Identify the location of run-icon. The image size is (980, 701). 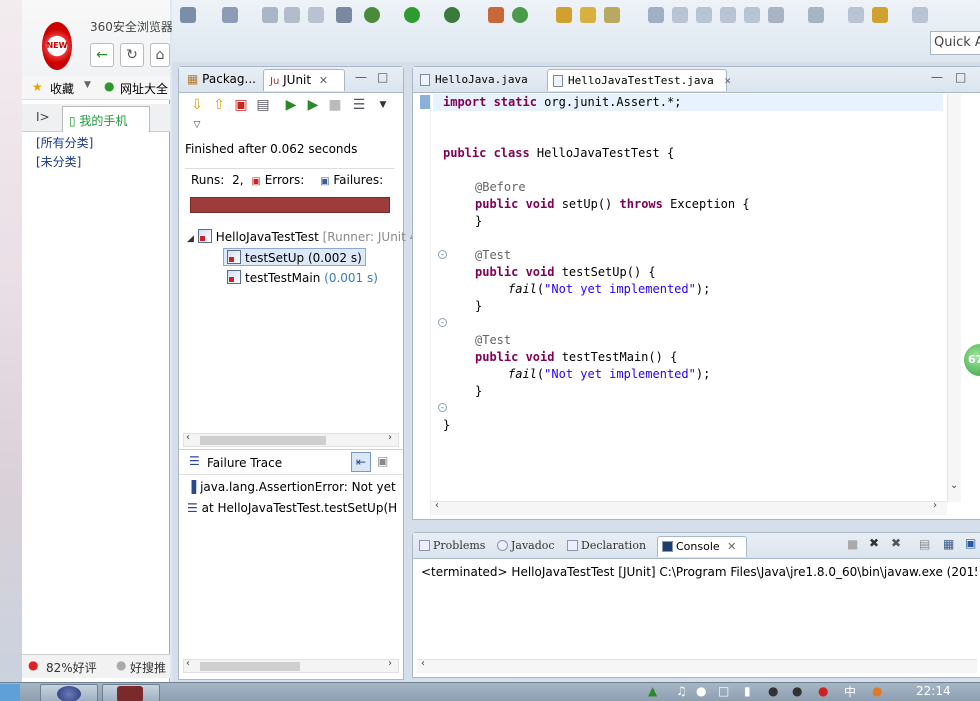
(412, 15).